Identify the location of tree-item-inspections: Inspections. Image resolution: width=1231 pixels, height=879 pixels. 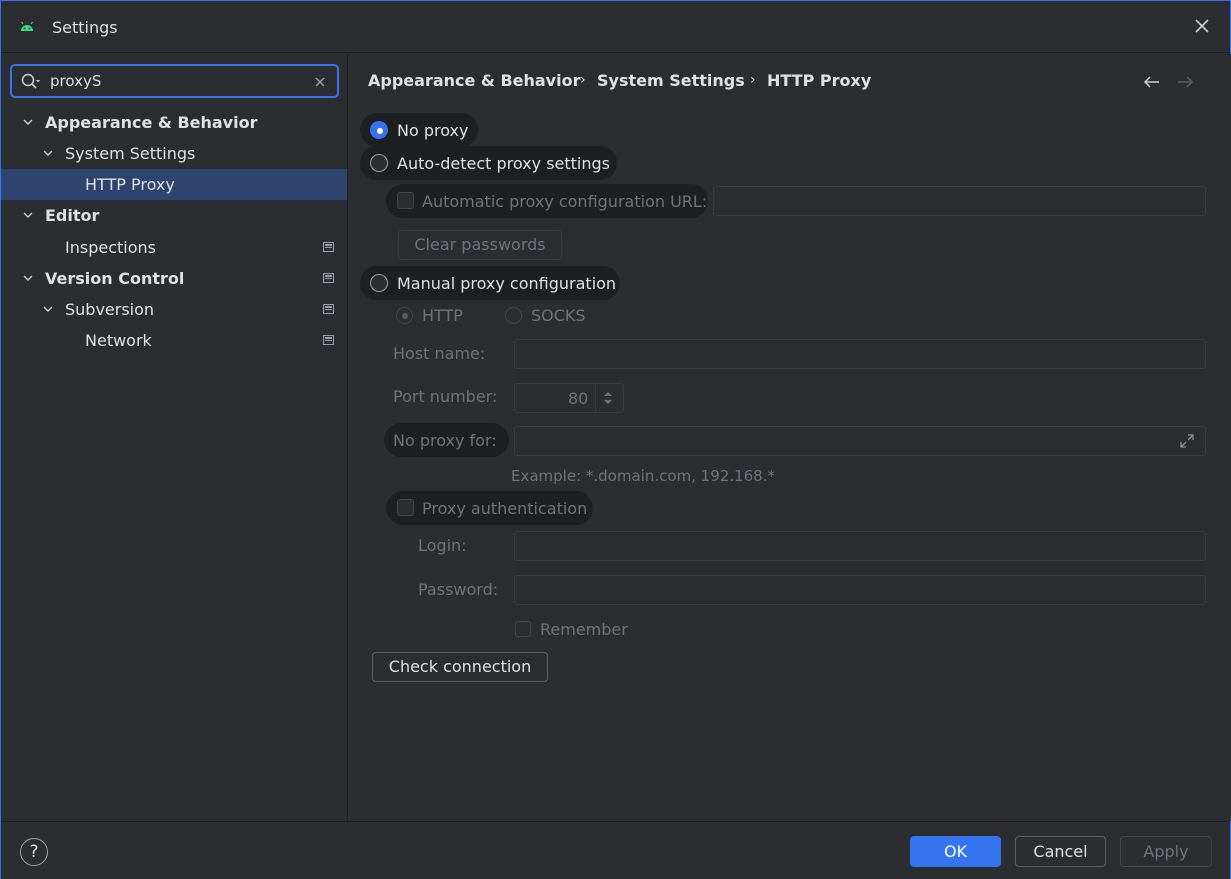
(174, 247).